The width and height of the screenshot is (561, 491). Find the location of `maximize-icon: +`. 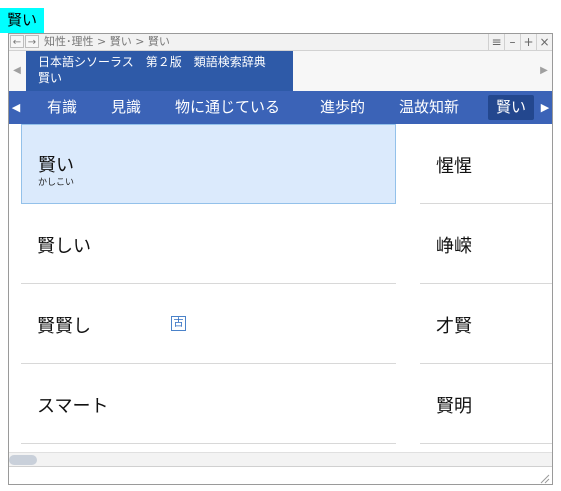

maximize-icon: + is located at coordinates (528, 42).